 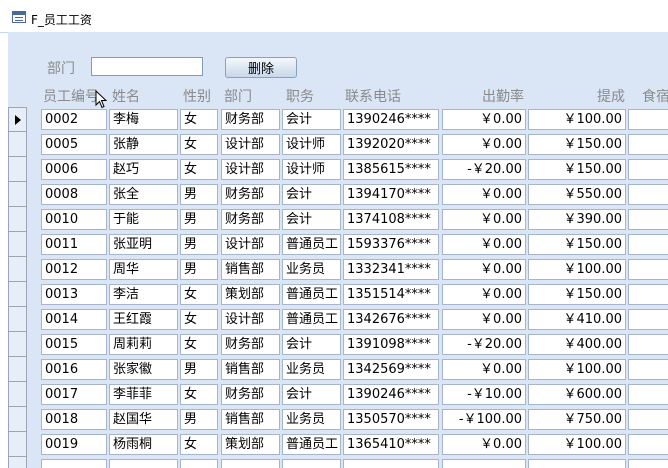 I want to click on emp-id-field: 0017, so click(x=74, y=394).